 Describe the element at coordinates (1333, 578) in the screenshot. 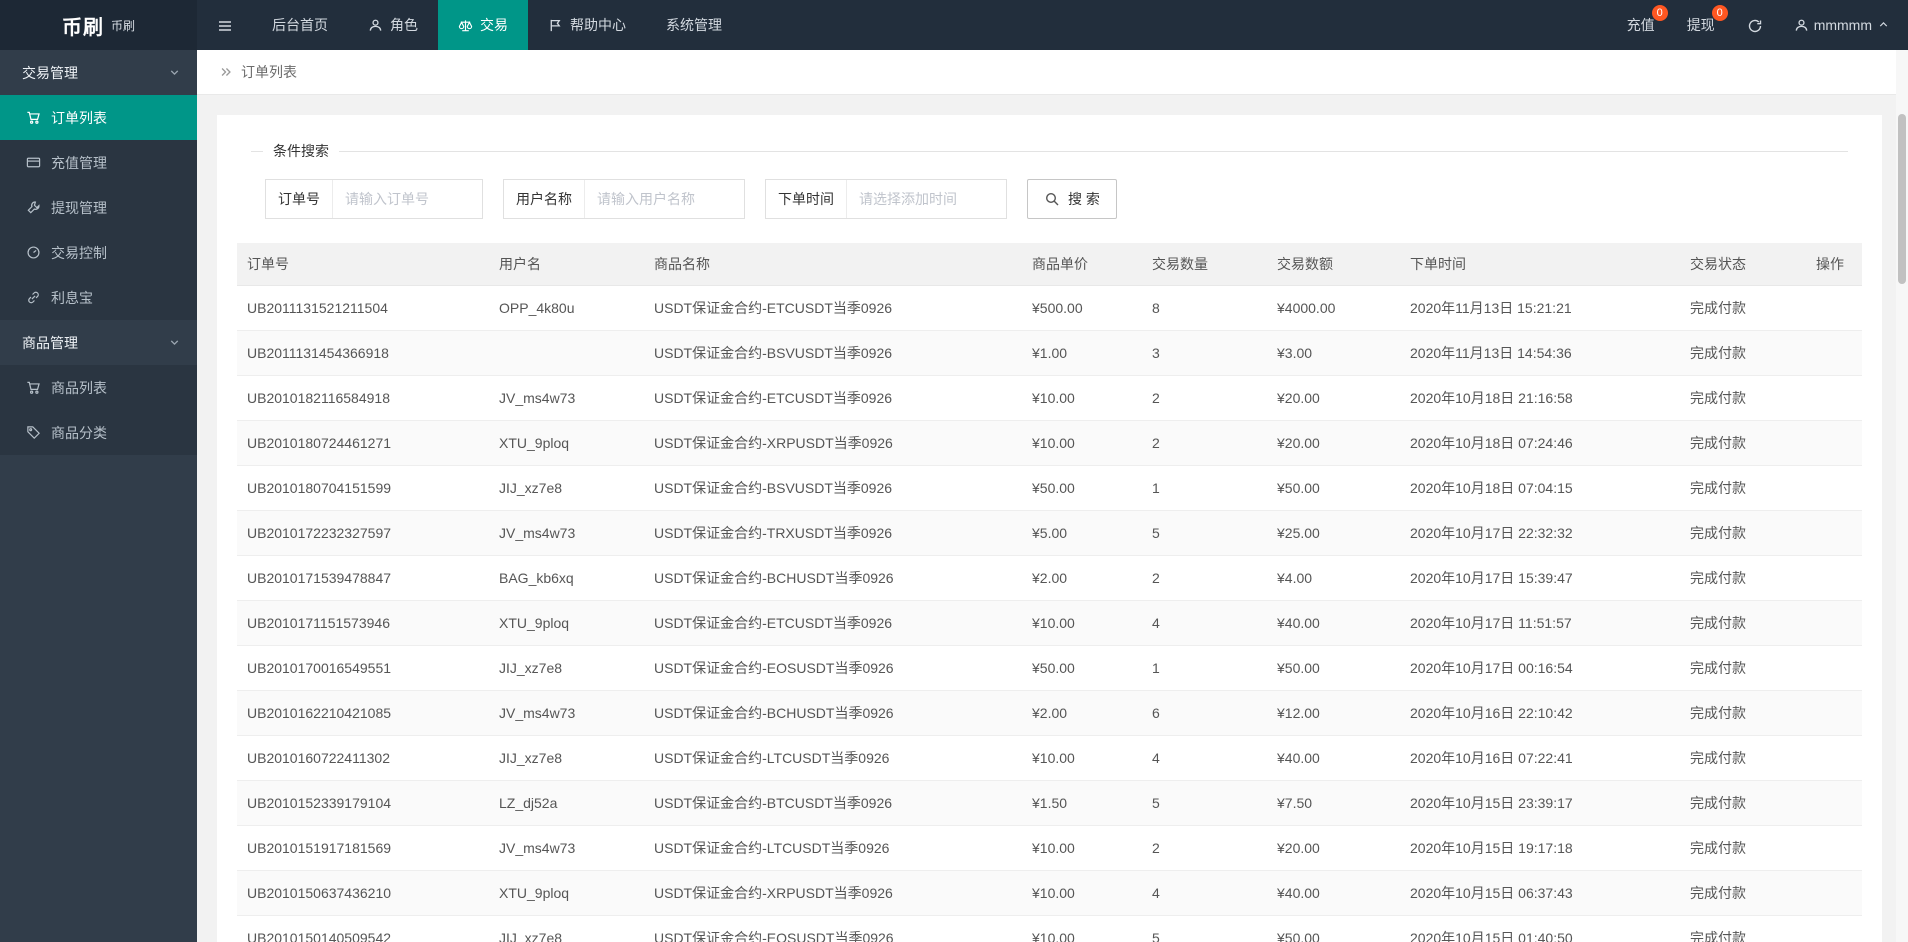

I see `table-cell: ¥4.00` at that location.